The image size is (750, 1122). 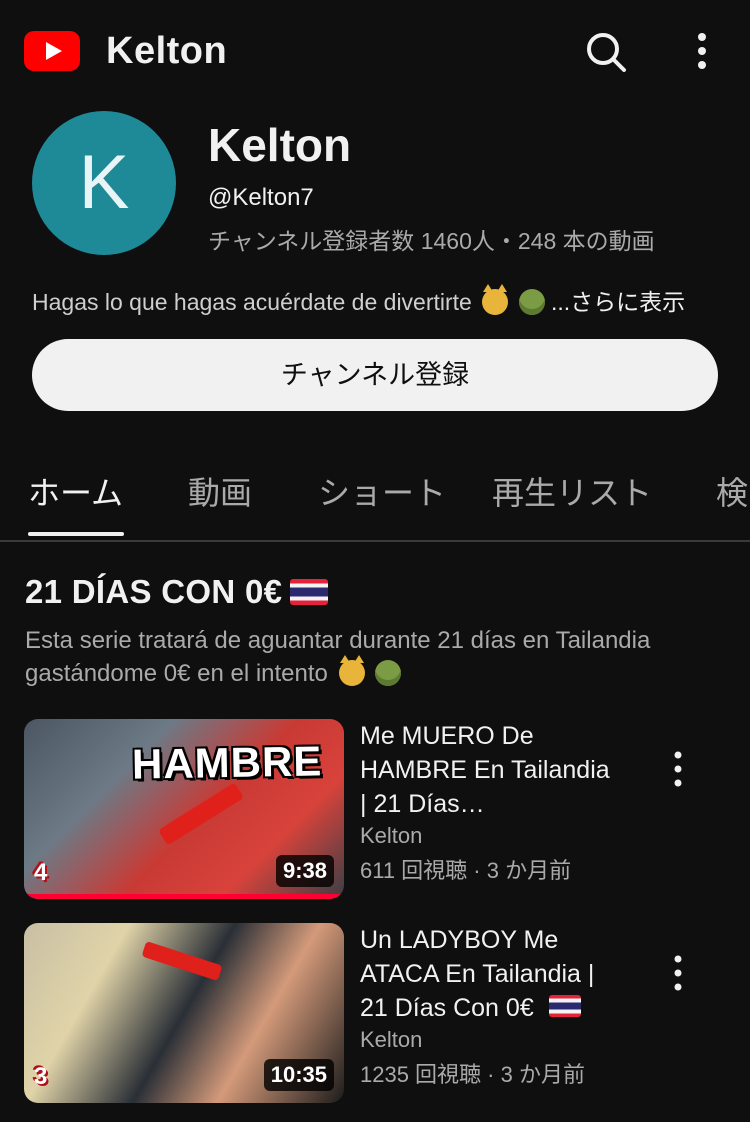 What do you see at coordinates (304, 871) in the screenshot?
I see `video-duration: 9:38` at bounding box center [304, 871].